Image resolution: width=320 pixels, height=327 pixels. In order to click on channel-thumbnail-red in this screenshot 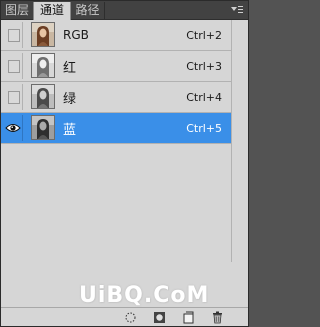, I will do `click(43, 65)`.